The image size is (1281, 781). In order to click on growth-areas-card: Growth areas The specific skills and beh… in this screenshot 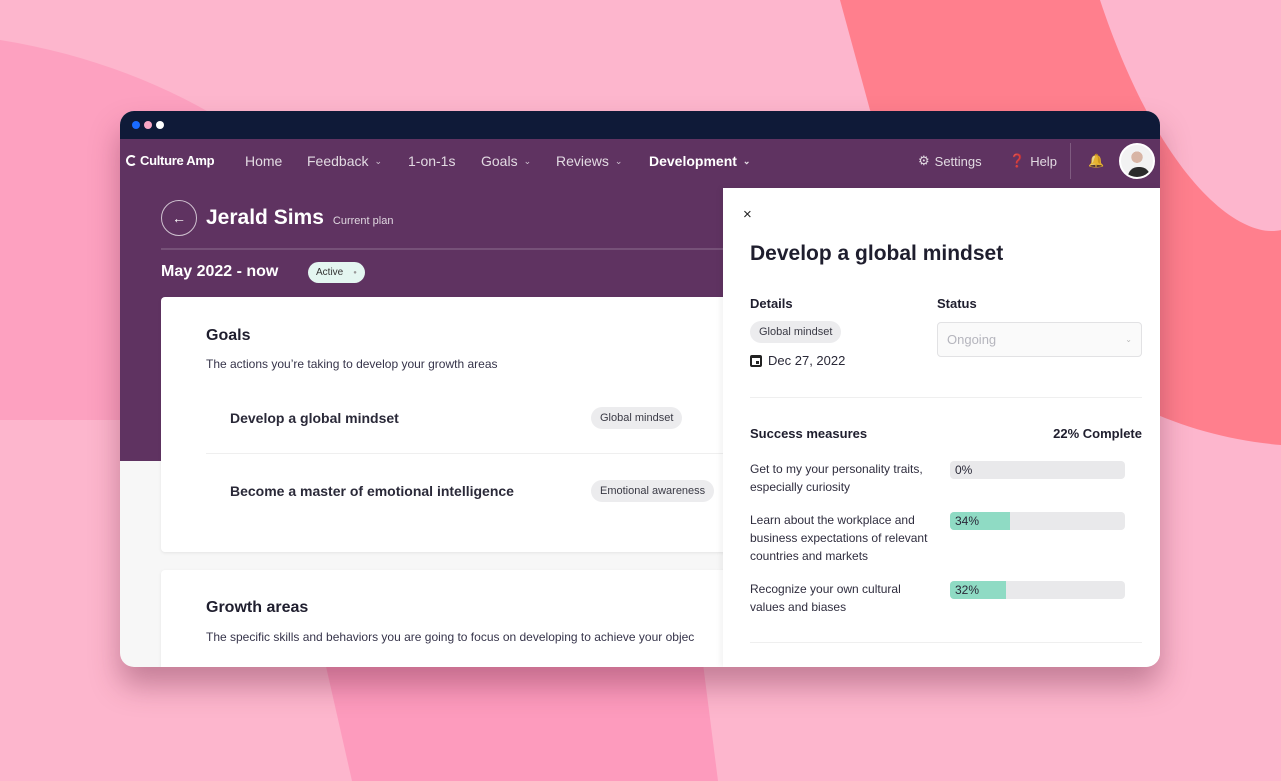, I will do `click(461, 618)`.